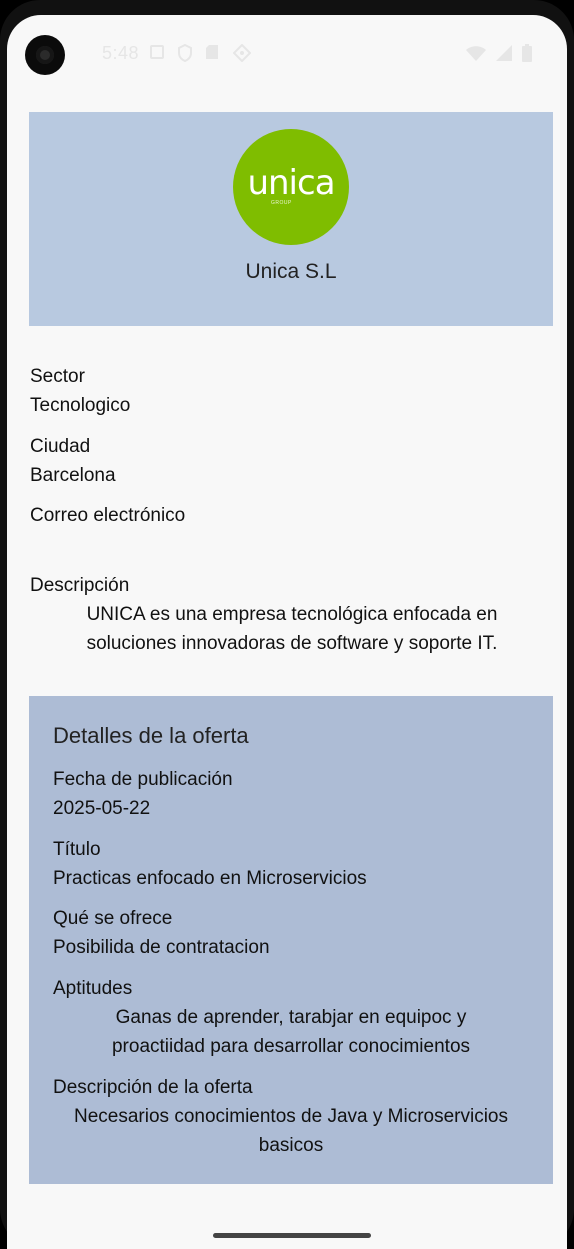 Image resolution: width=574 pixels, height=1249 pixels. I want to click on offers-label: Qué se ofrece, so click(113, 918).